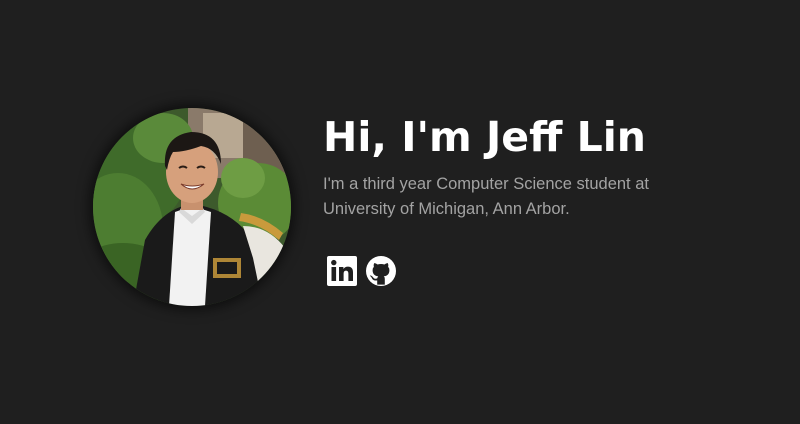 This screenshot has height=424, width=800. Describe the element at coordinates (484, 137) in the screenshot. I see `page-title: Hi, I'm Jeff Lin` at that location.